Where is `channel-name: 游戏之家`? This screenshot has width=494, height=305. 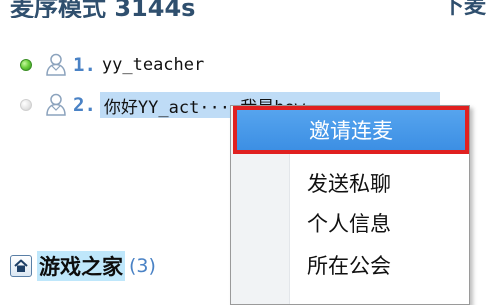
channel-name: 游戏之家 is located at coordinates (81, 266).